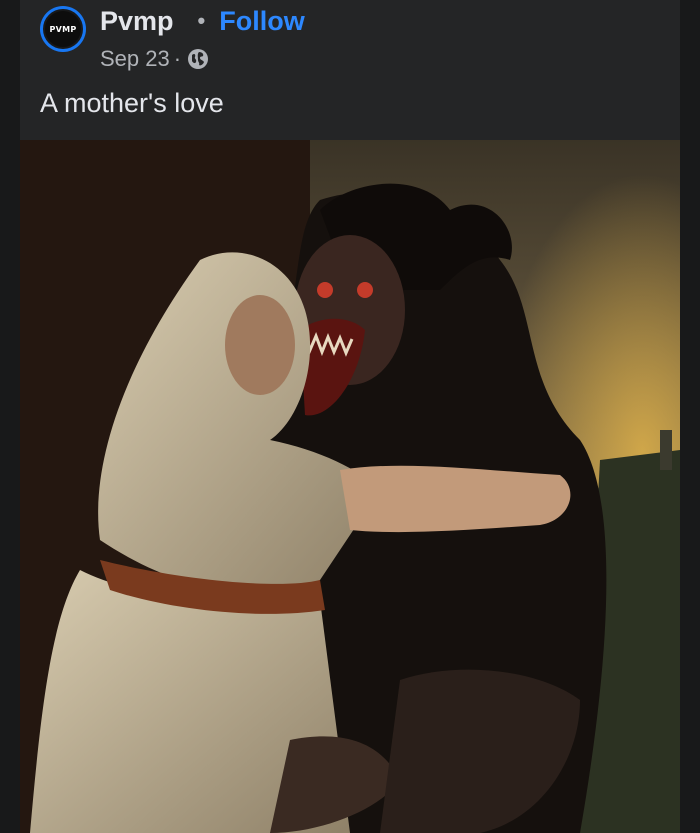 This screenshot has height=833, width=700. Describe the element at coordinates (10, 416) in the screenshot. I see `left-gutter` at that location.